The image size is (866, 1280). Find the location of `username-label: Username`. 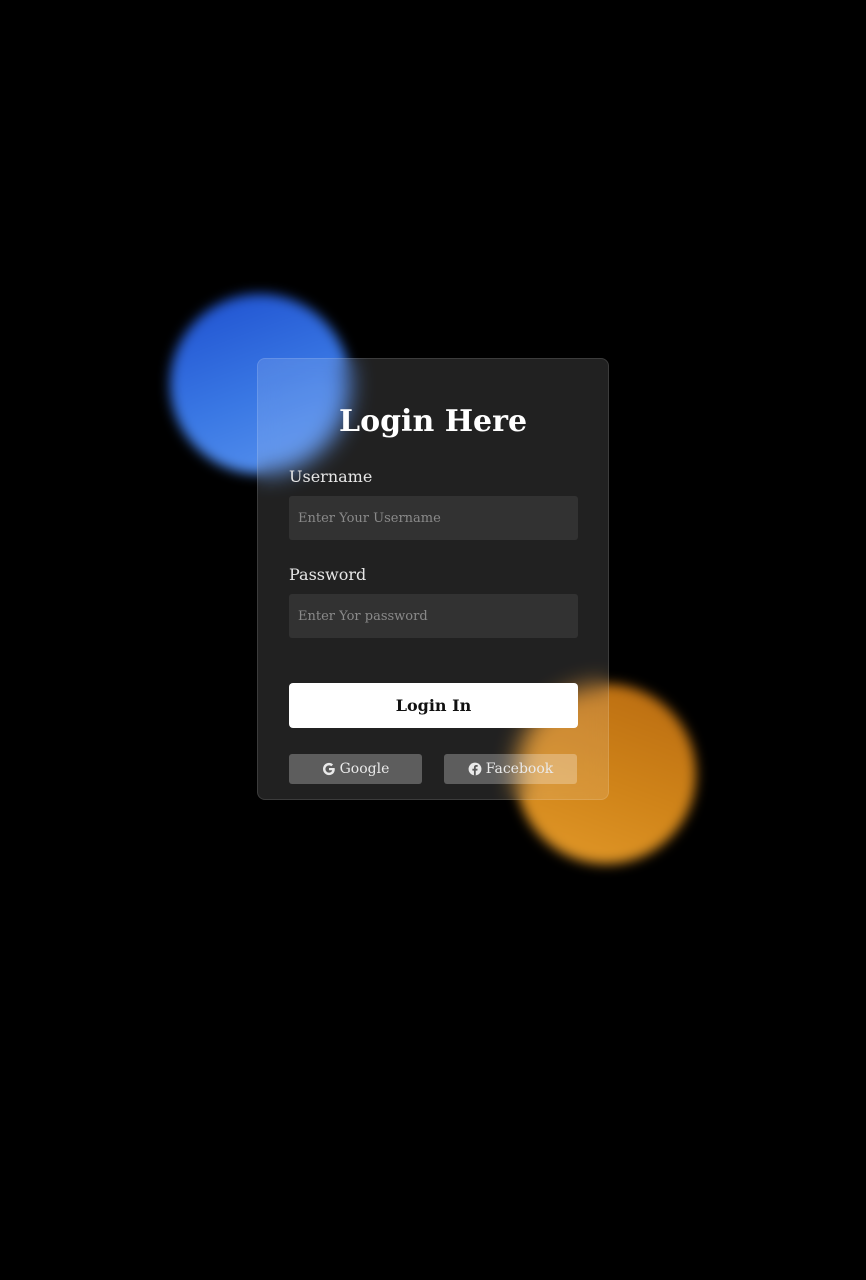

username-label: Username is located at coordinates (331, 476).